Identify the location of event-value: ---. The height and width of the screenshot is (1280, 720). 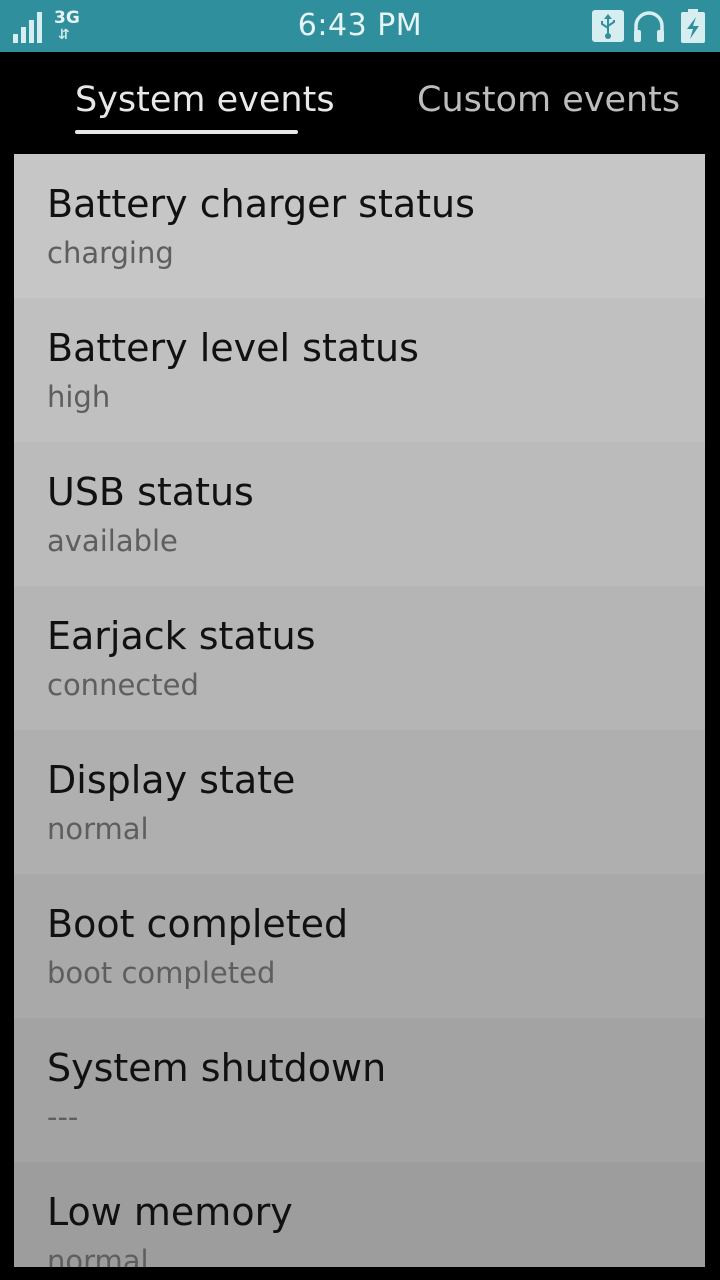
(63, 1117).